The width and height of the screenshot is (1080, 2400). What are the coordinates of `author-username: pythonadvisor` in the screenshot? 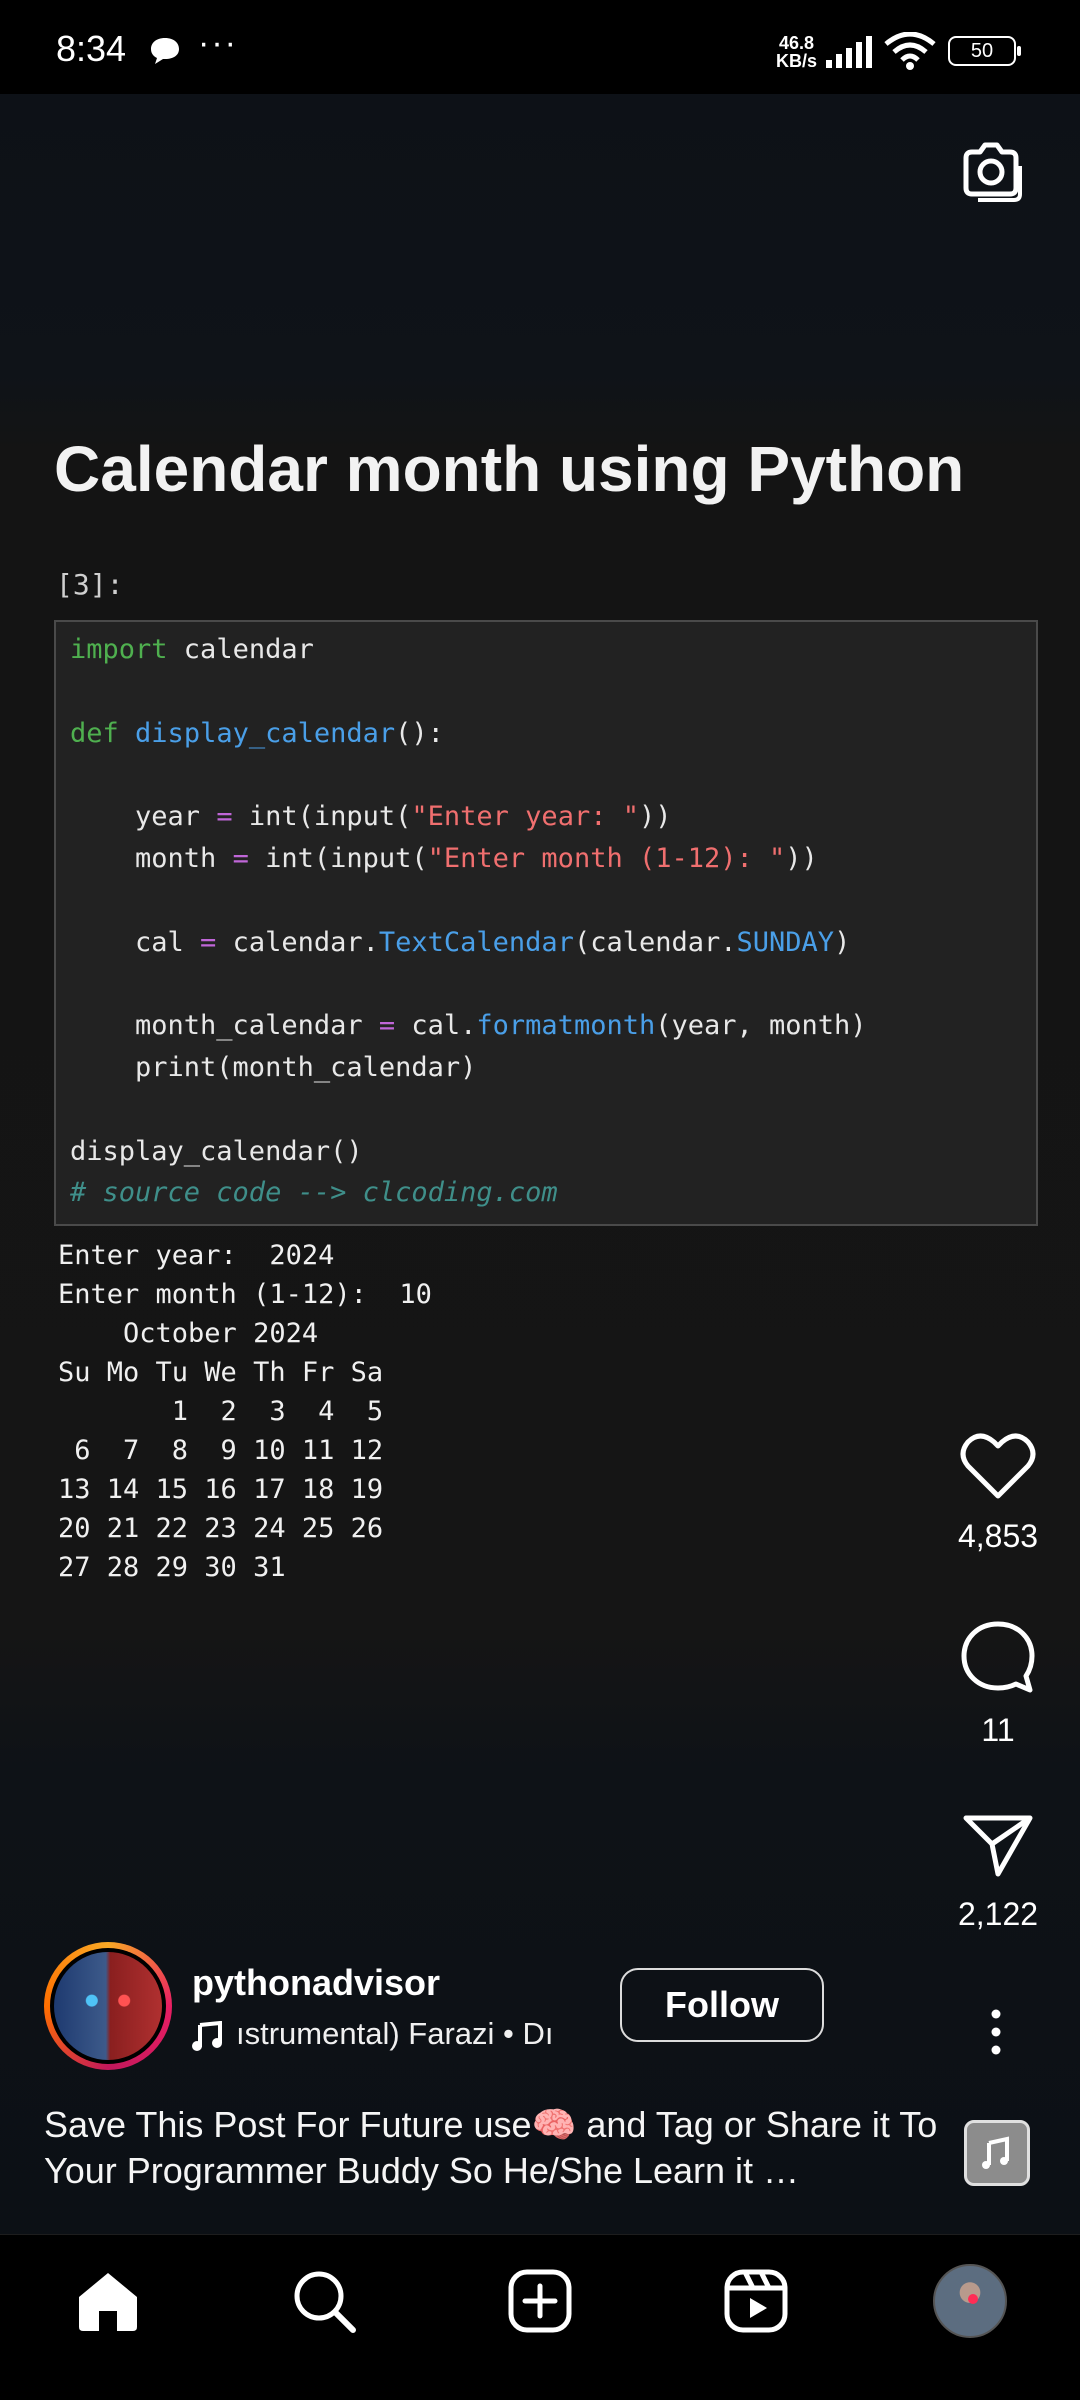 It's located at (316, 1983).